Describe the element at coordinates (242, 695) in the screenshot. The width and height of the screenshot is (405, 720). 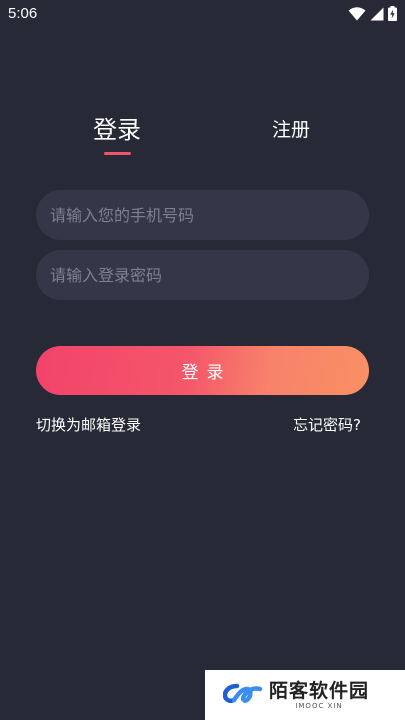
I see `watermark-logo-icon` at that location.